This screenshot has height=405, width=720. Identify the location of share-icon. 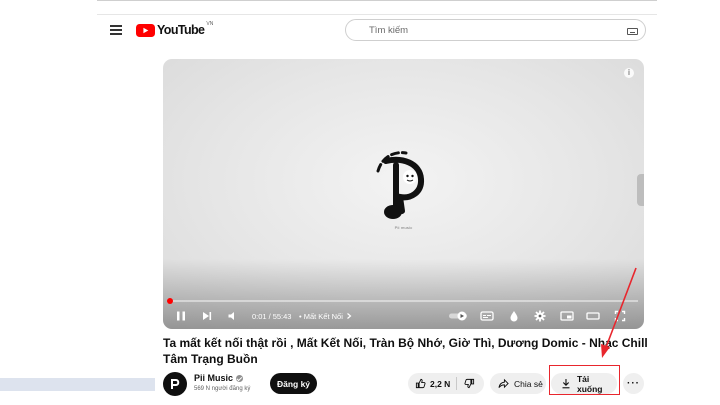
(503, 383).